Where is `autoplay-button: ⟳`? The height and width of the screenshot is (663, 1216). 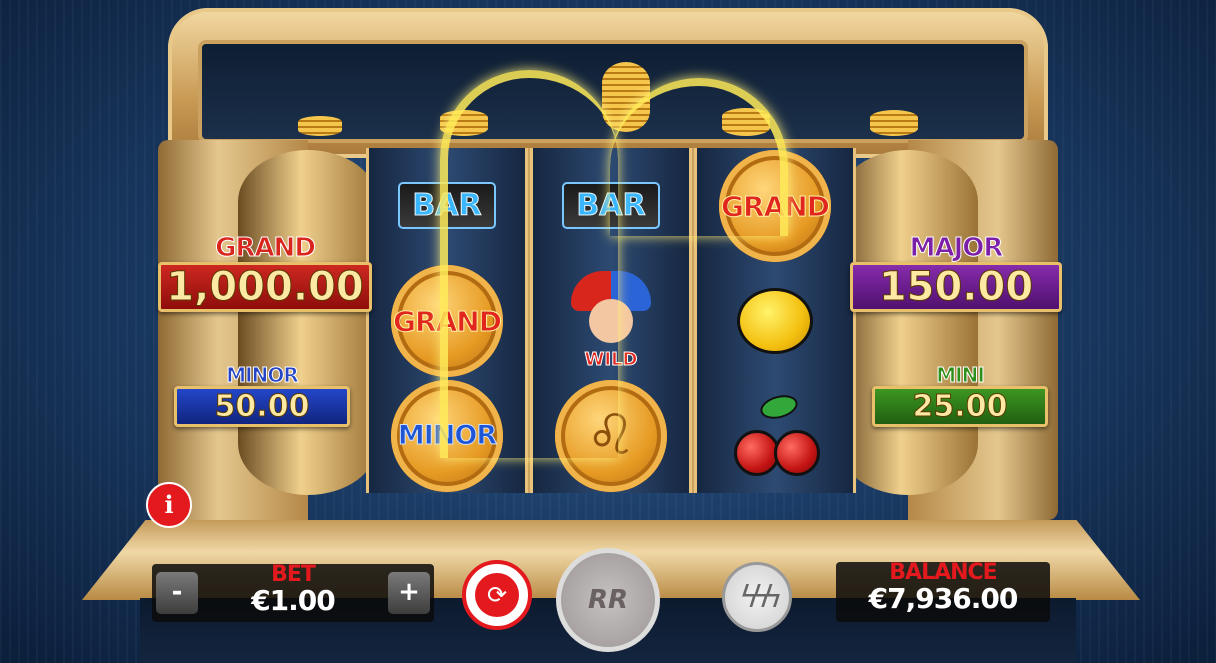 autoplay-button: ⟳ is located at coordinates (497, 595).